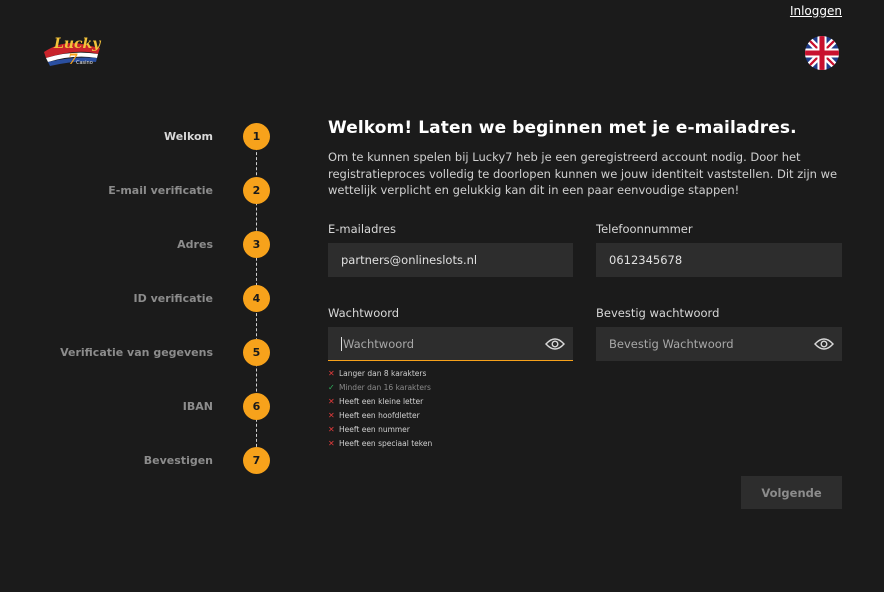 Image resolution: width=884 pixels, height=592 pixels. I want to click on rule-item: ✕ Heeft een hoofdletter, so click(374, 415).